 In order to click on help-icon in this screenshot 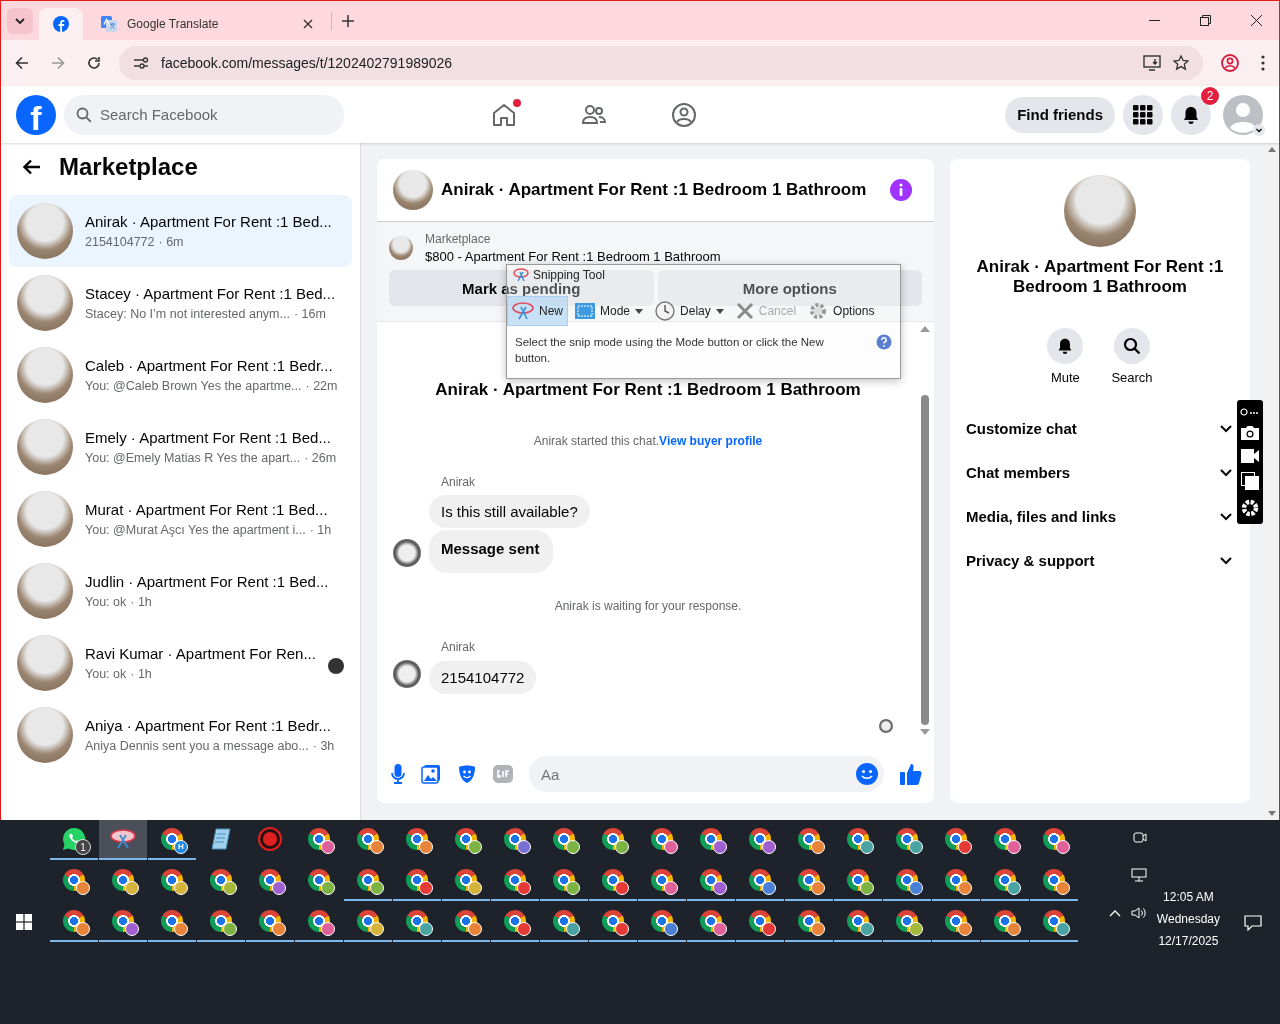, I will do `click(884, 342)`.